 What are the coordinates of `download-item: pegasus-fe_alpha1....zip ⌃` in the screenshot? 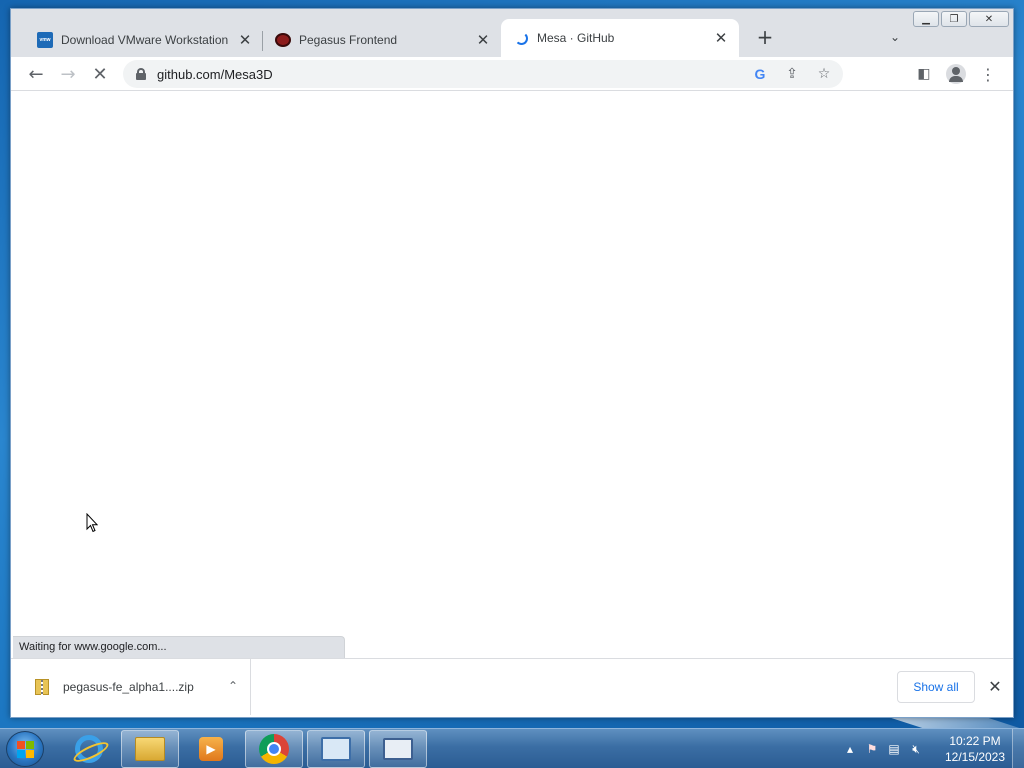 It's located at (136, 687).